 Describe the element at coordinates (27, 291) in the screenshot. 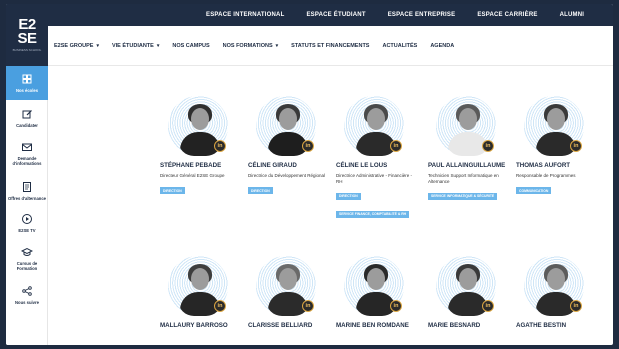

I see `share-icon` at that location.